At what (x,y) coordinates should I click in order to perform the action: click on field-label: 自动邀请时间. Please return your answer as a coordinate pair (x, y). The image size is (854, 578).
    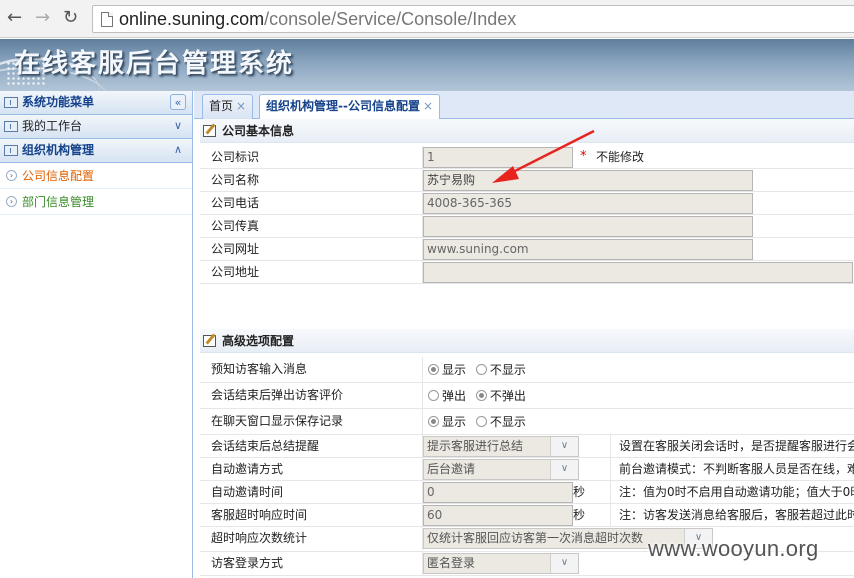
    Looking at the image, I should click on (247, 492).